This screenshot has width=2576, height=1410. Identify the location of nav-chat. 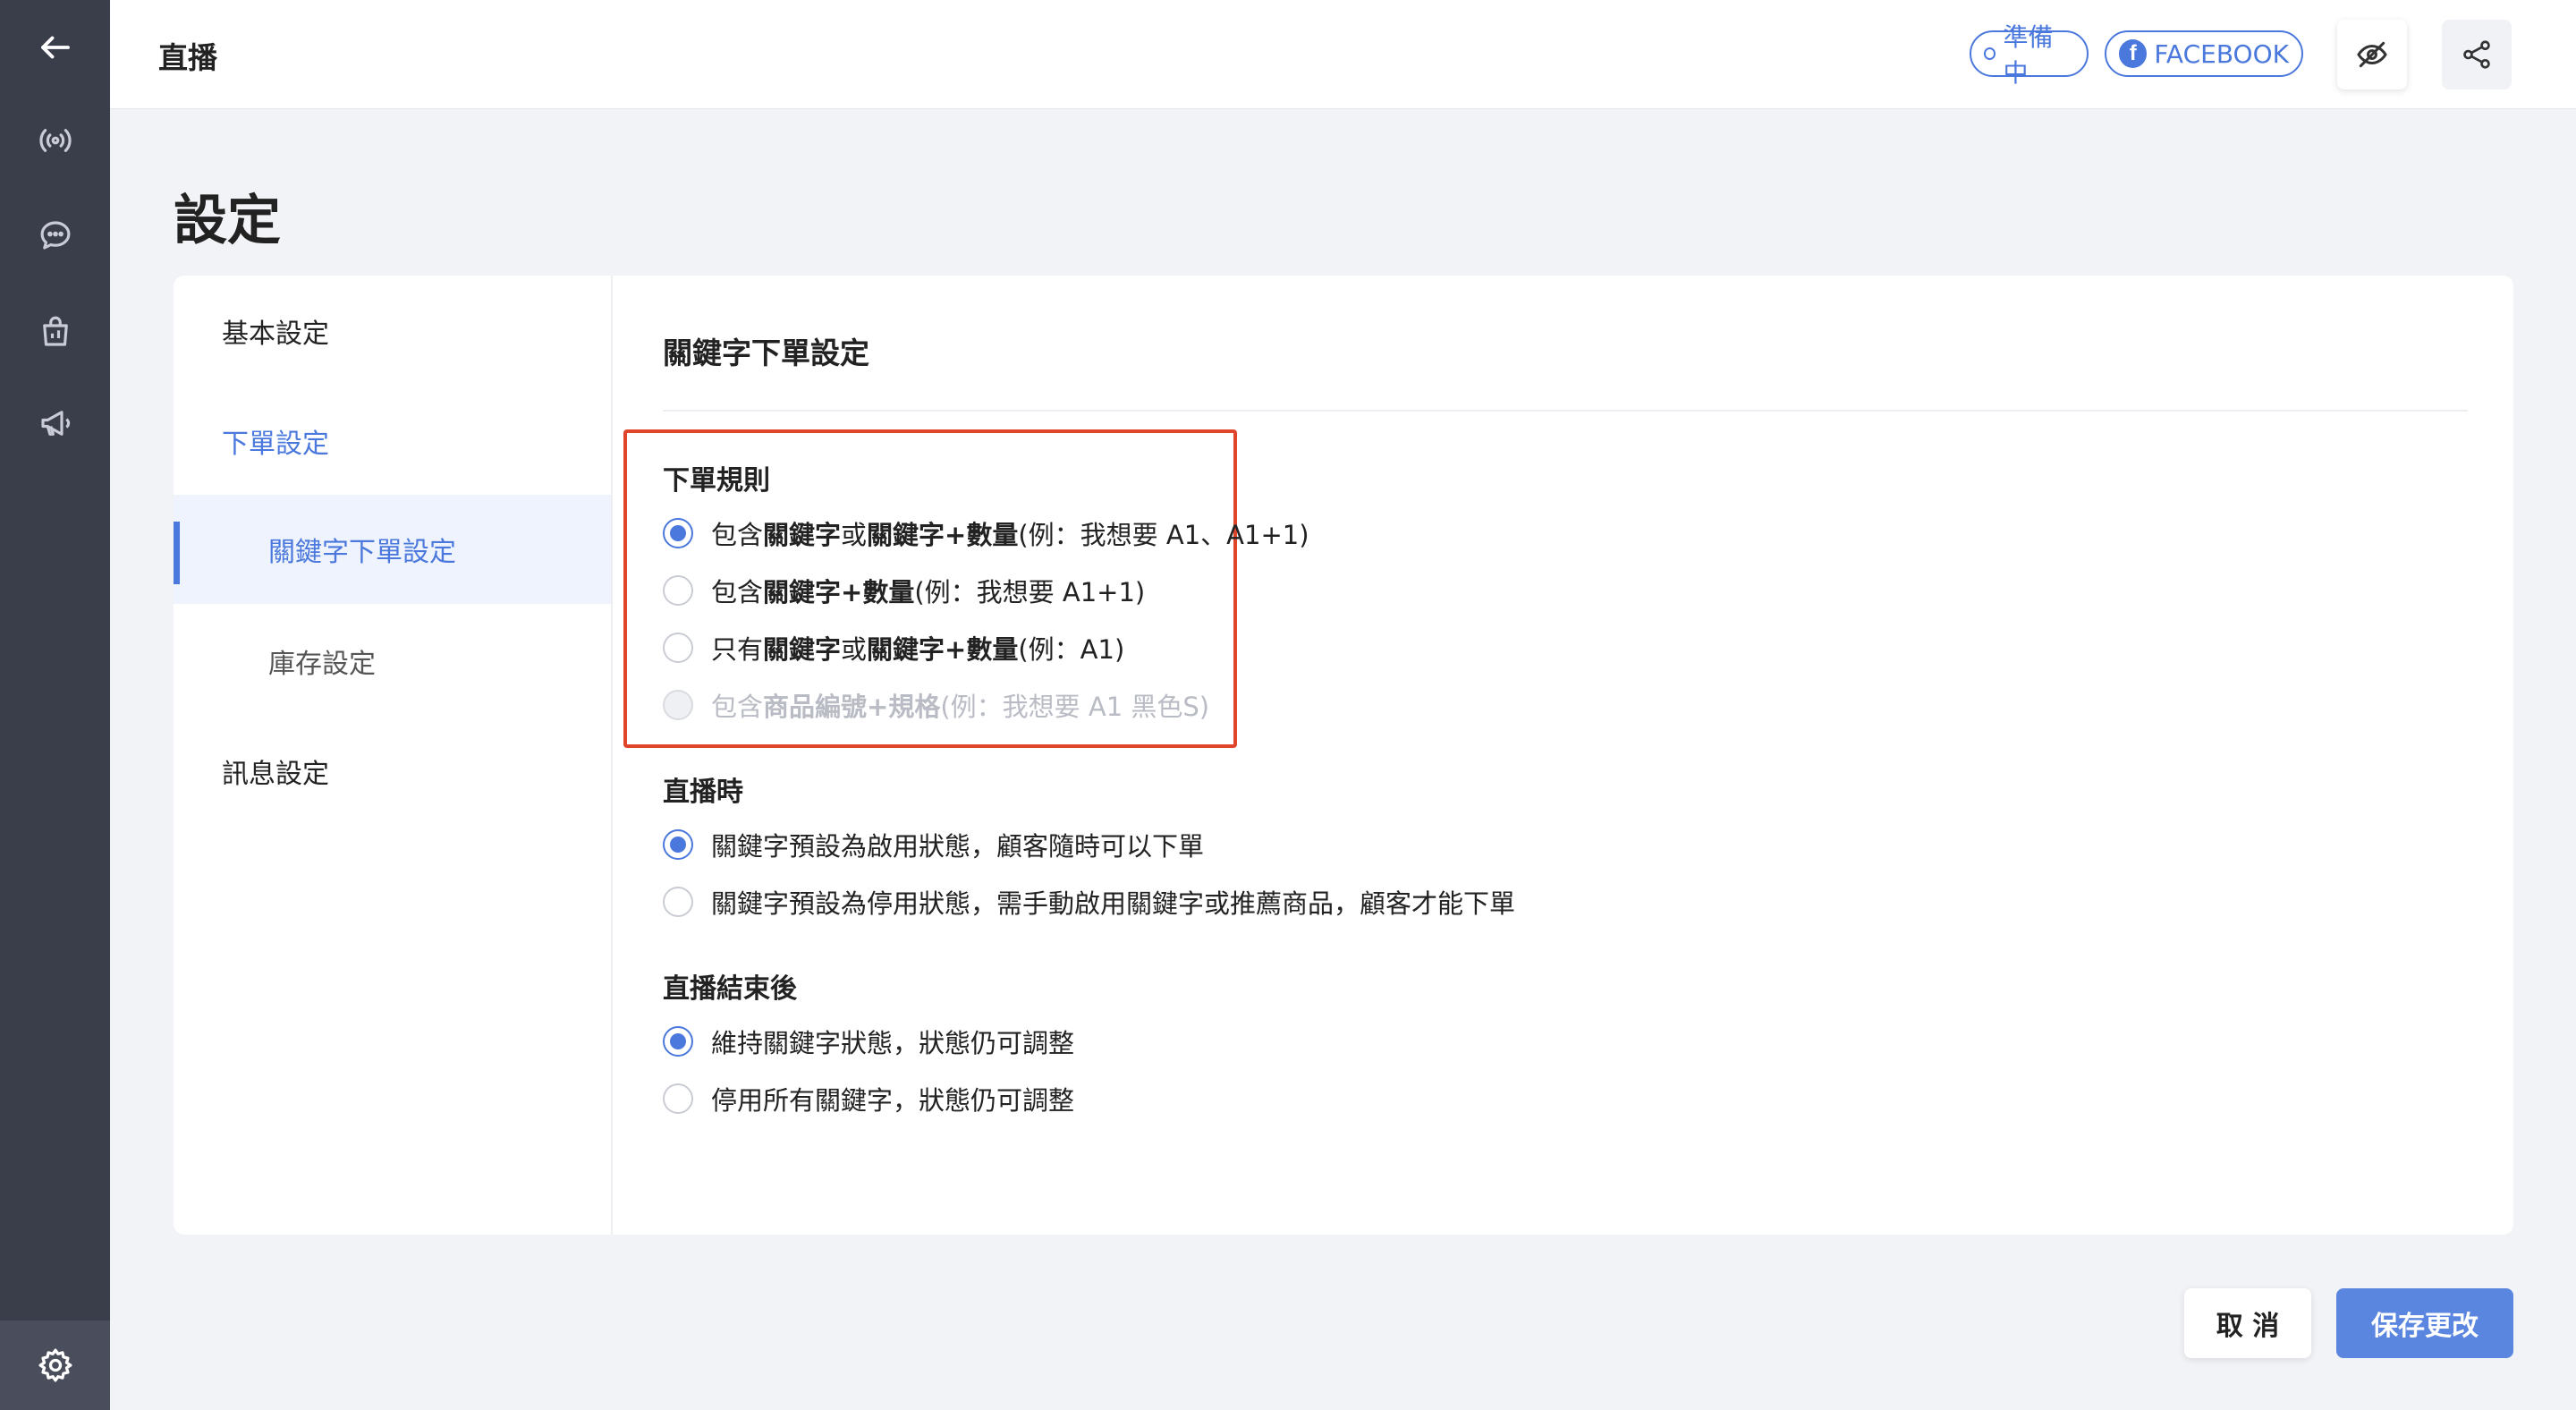
(55, 236).